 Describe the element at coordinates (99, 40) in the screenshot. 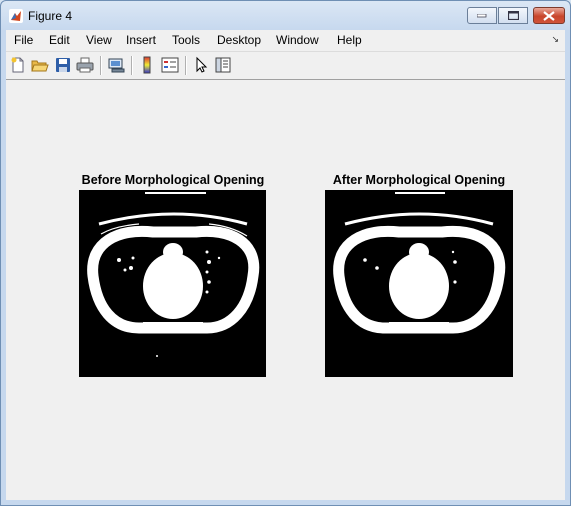

I see `menu-view: View` at that location.